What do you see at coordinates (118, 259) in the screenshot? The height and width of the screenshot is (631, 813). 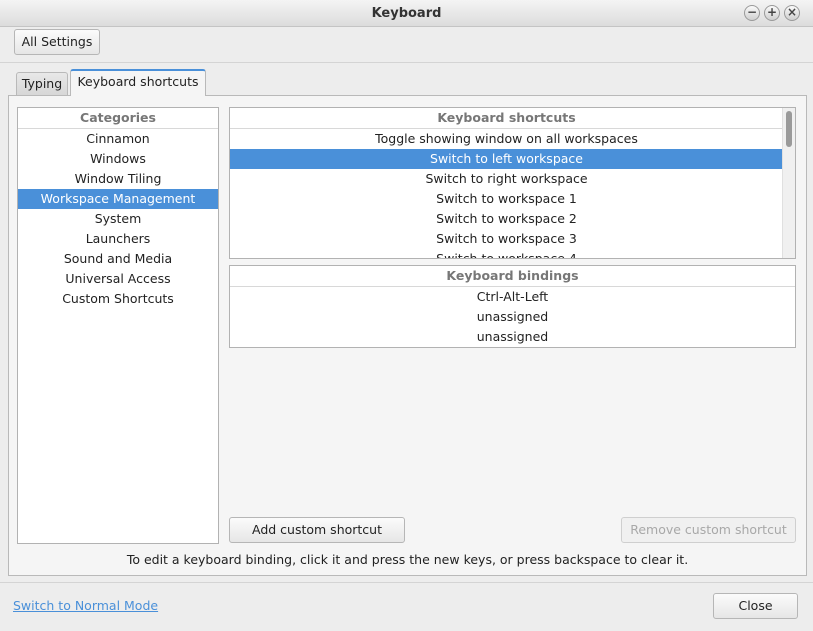 I see `category-item: Sound and Media` at bounding box center [118, 259].